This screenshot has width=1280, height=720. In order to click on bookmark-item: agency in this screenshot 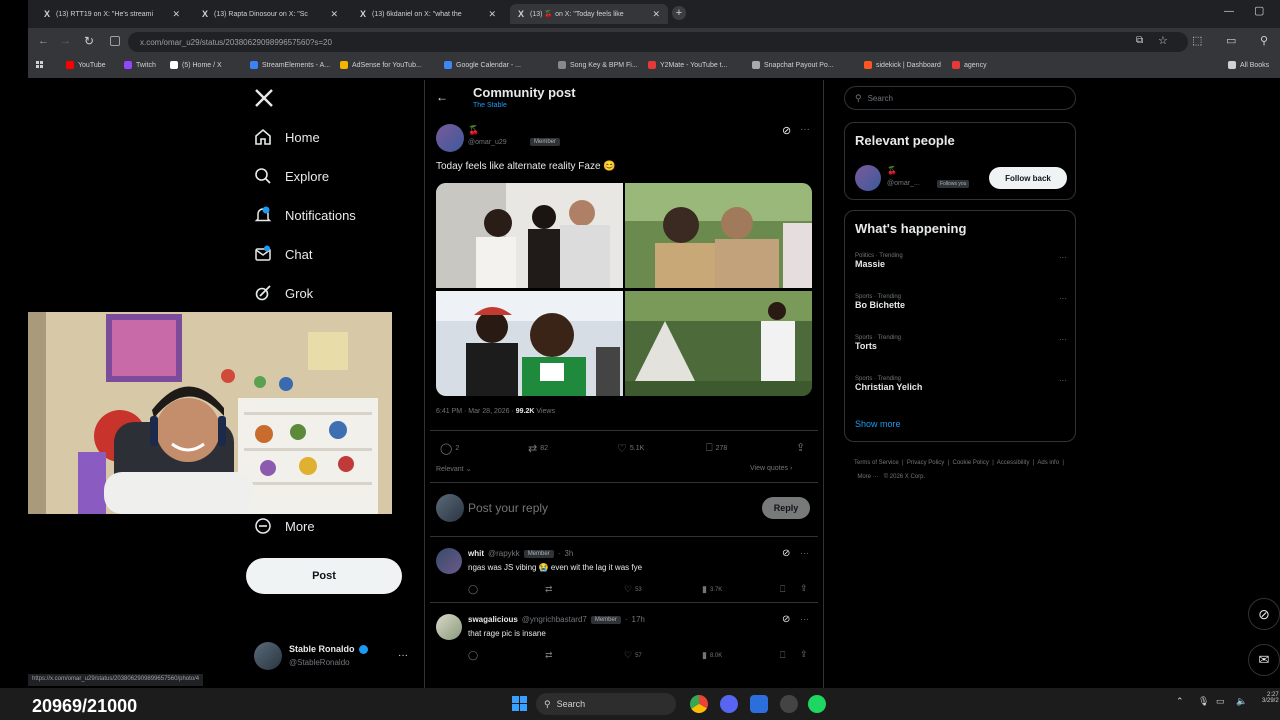, I will do `click(969, 65)`.